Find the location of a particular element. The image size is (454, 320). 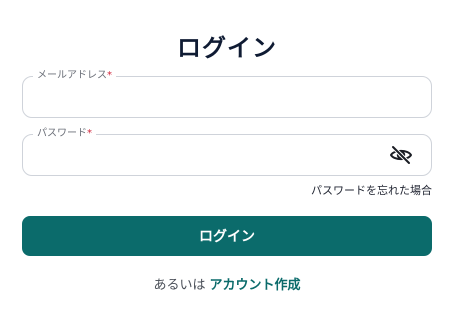

or-text: あるいは is located at coordinates (179, 285).